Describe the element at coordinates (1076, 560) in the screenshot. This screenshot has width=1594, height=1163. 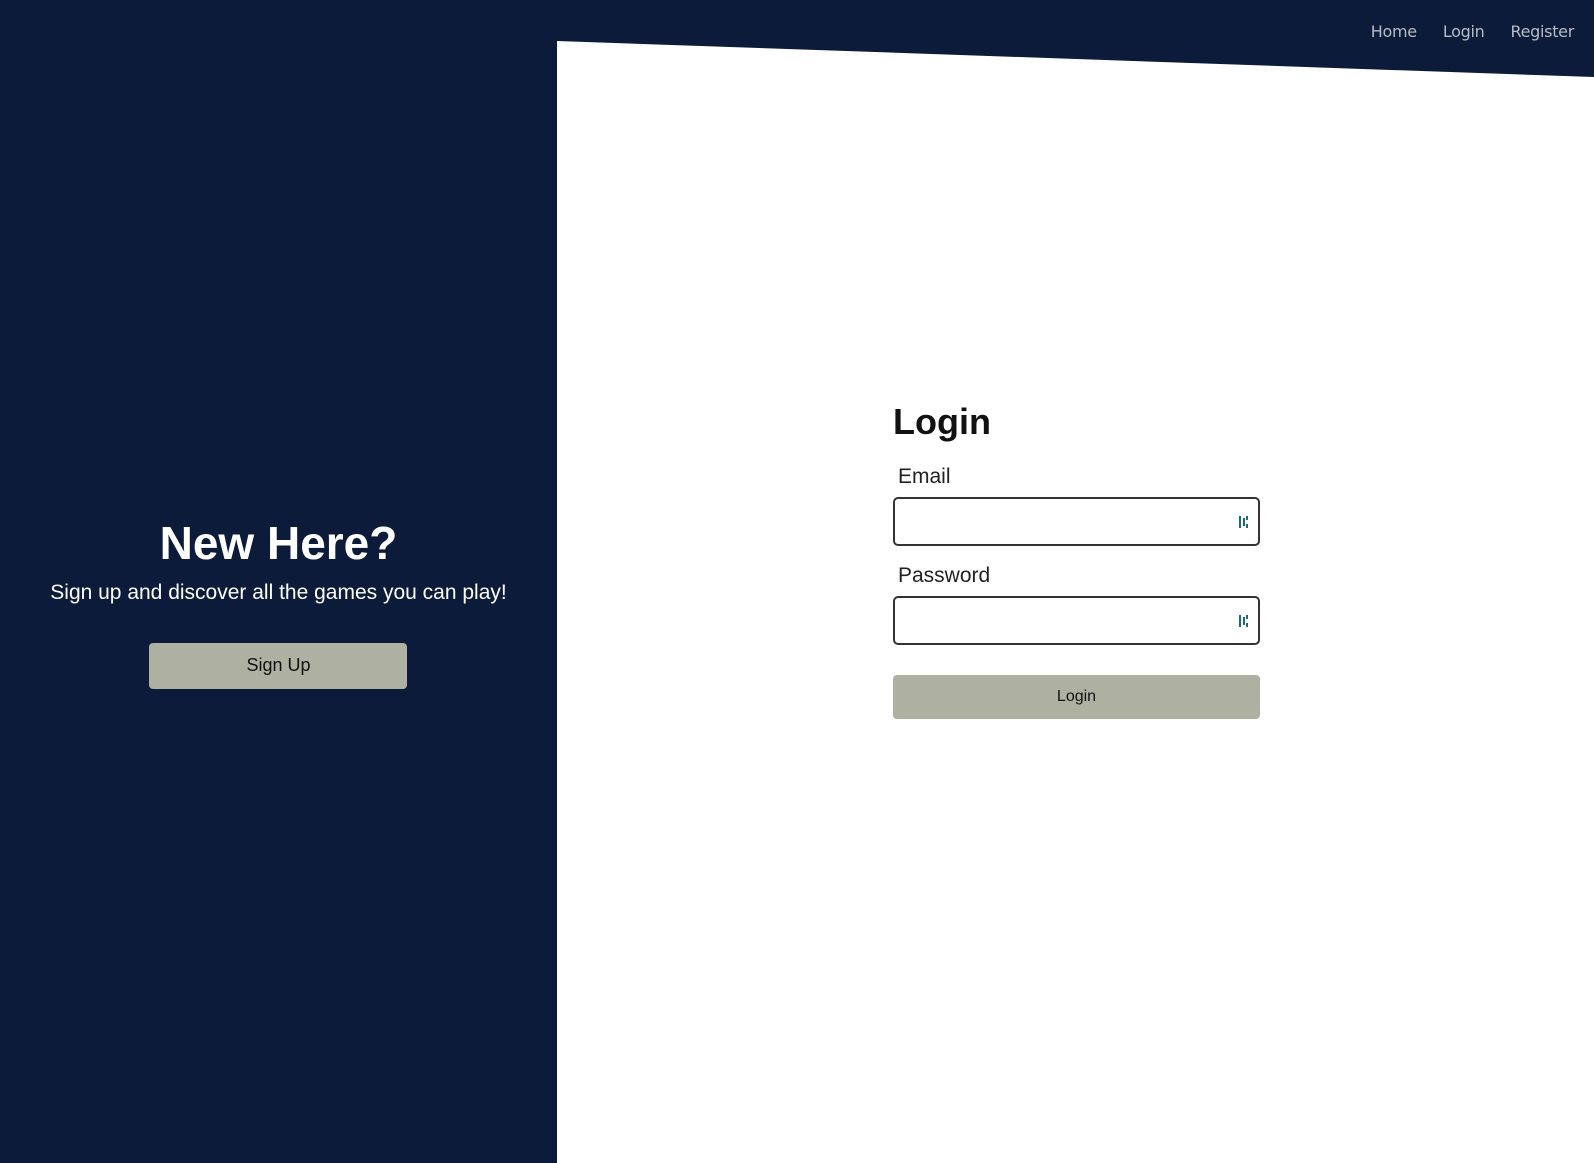
I see `login-form: Login Email Password Login` at that location.